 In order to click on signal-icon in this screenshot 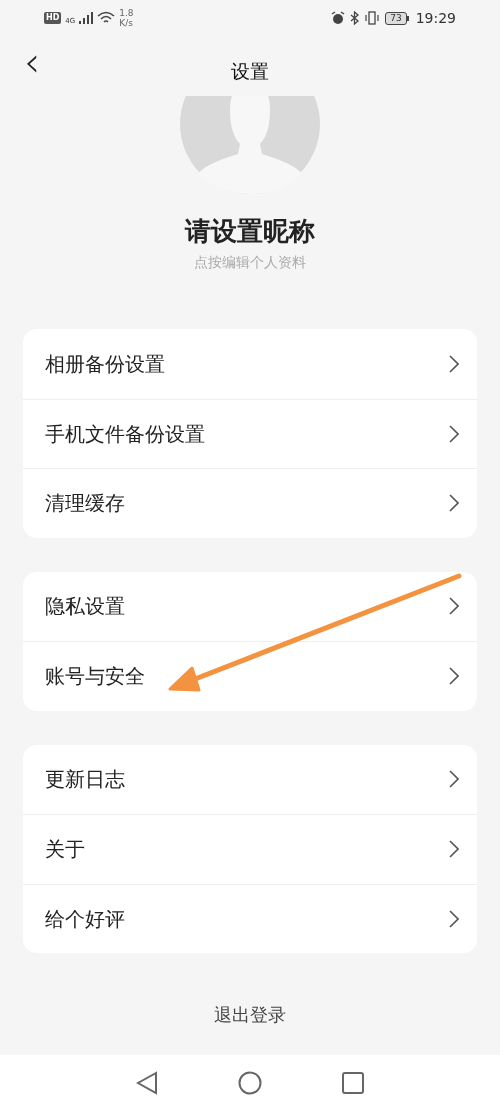, I will do `click(86, 18)`.